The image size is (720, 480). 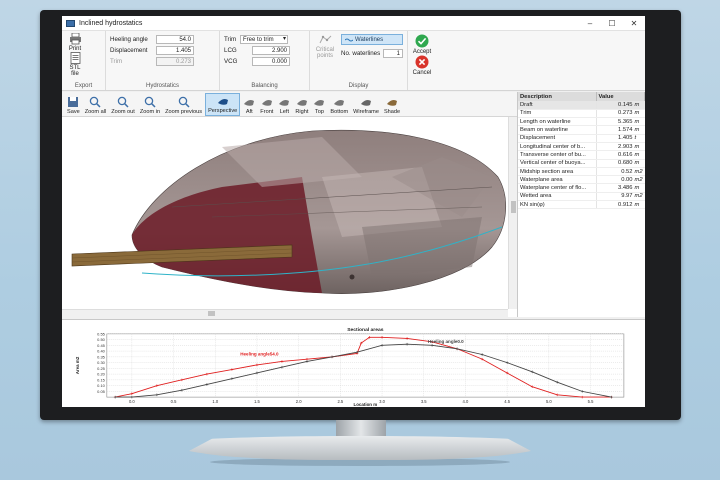 What do you see at coordinates (446, 341) in the screenshot?
I see `series-label-zero: Heeling angle0.0` at bounding box center [446, 341].